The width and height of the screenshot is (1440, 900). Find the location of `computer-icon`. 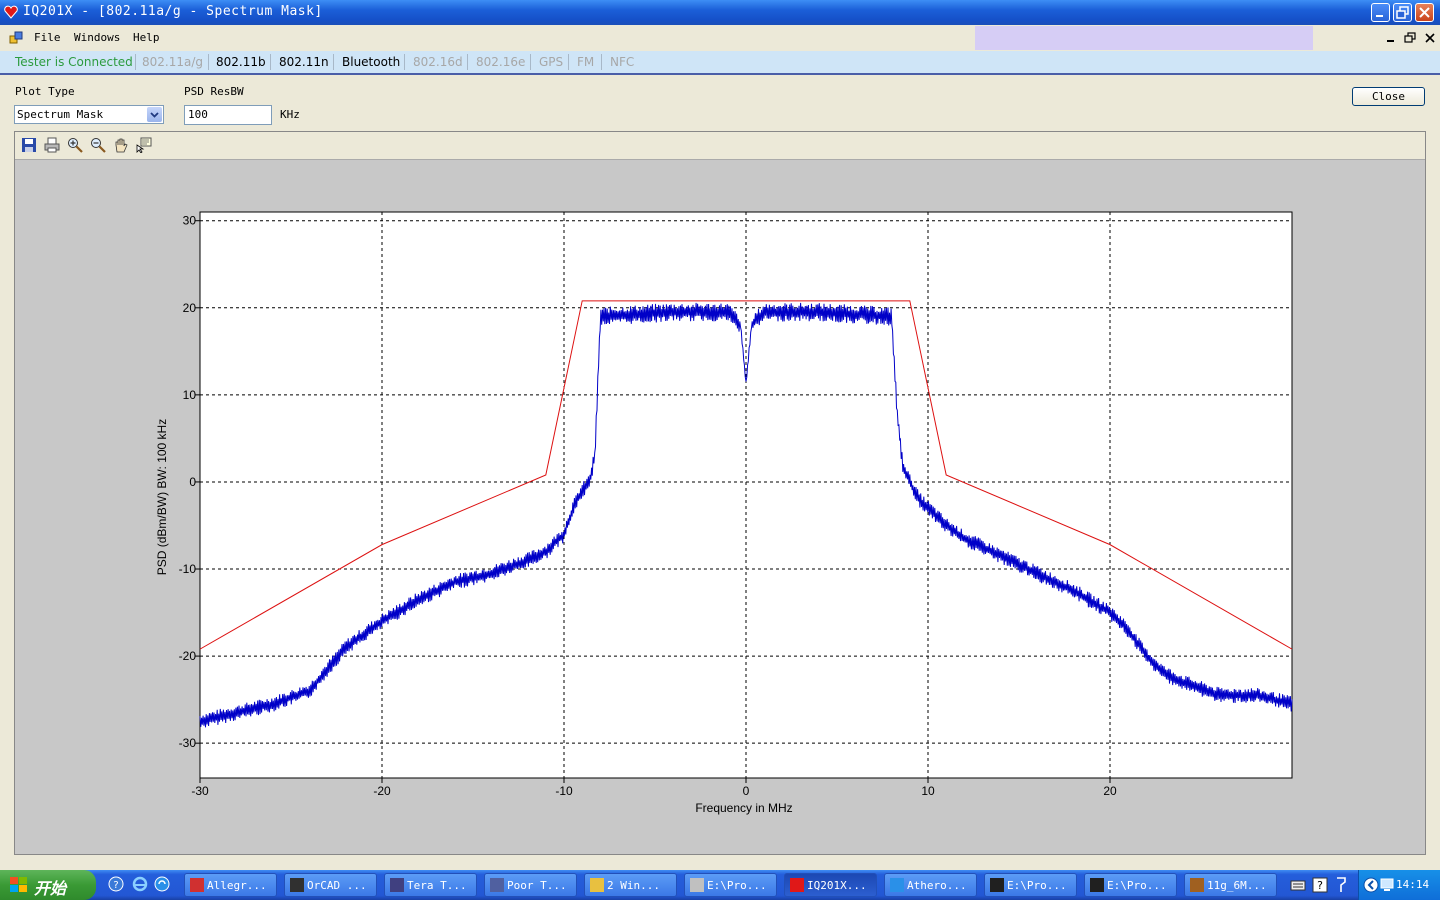

computer-icon is located at coordinates (1387, 885).